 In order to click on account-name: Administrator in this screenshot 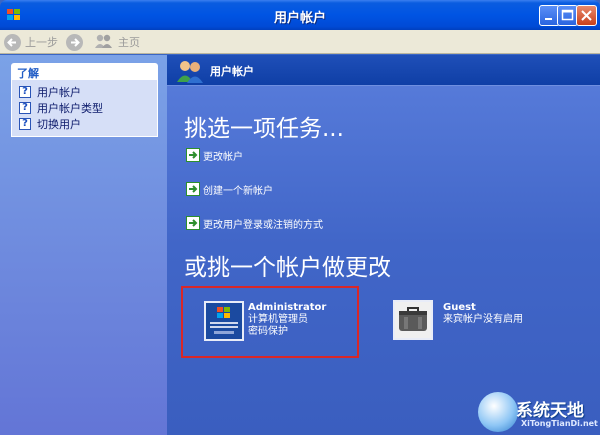, I will do `click(287, 307)`.